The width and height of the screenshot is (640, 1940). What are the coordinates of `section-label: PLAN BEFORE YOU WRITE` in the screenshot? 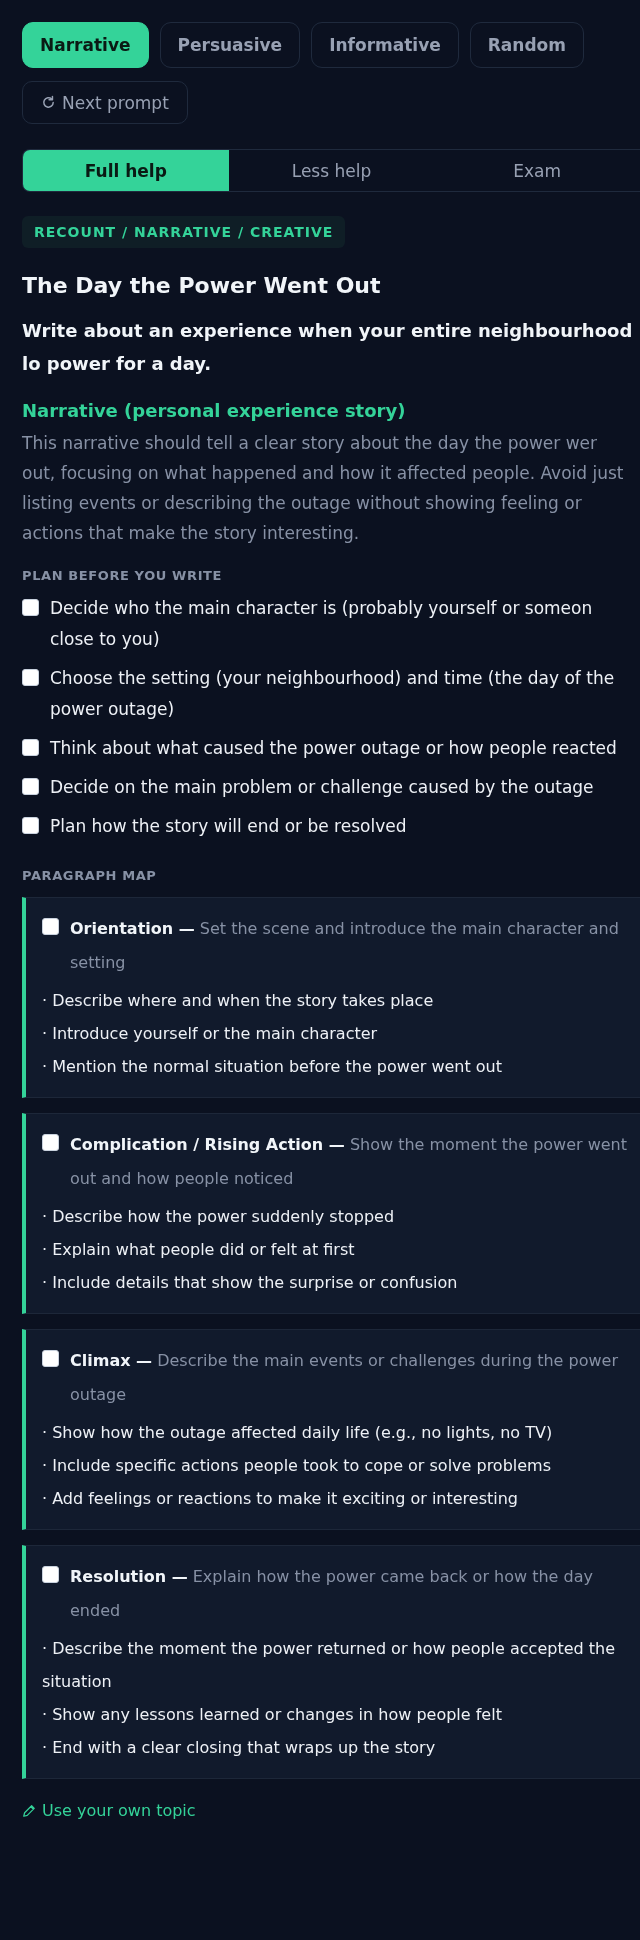 It's located at (123, 575).